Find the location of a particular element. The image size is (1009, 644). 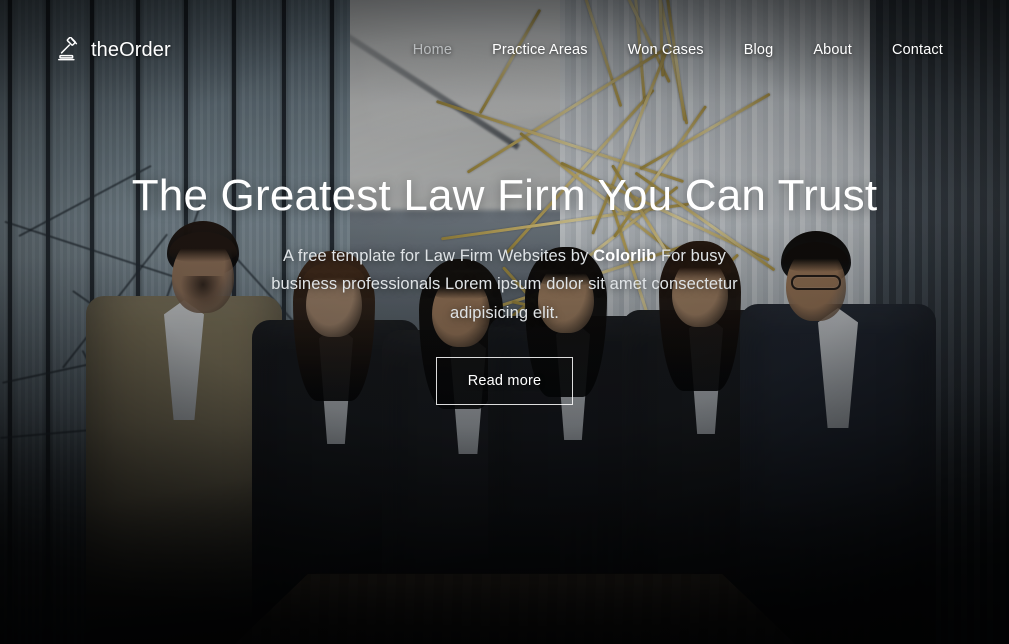

cta-container: Read more is located at coordinates (504, 381).